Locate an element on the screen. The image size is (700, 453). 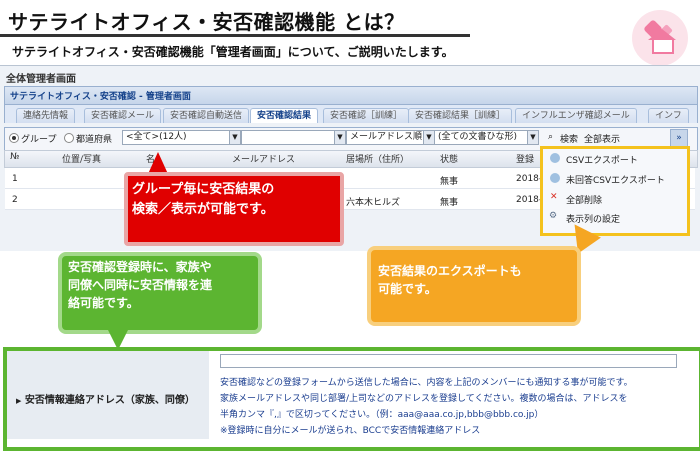
contact-address-input is located at coordinates (448, 361).